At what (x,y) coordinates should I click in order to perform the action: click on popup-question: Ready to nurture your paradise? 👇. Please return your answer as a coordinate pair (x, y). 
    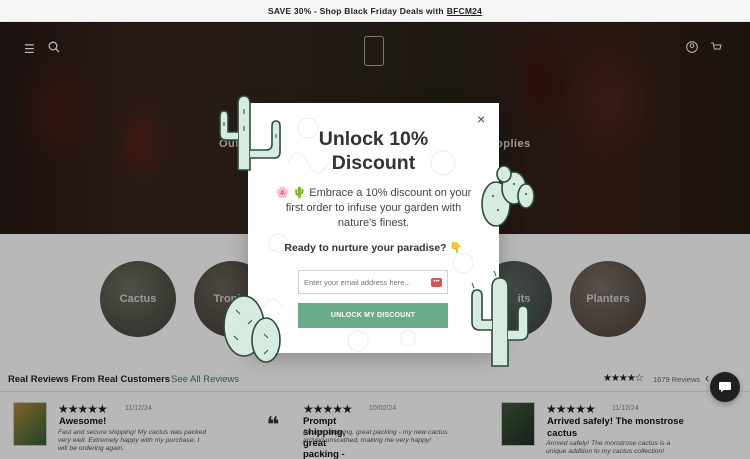
    Looking at the image, I should click on (373, 248).